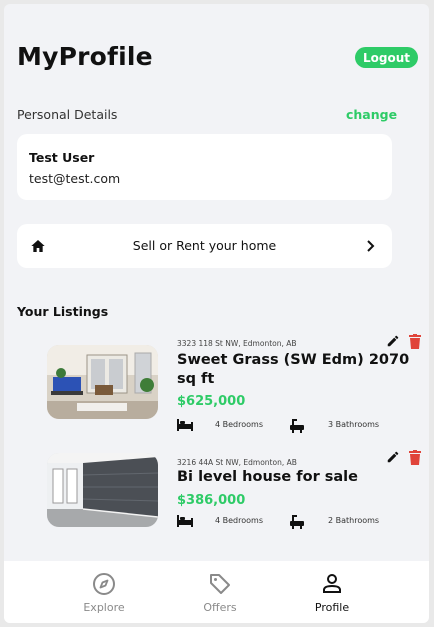 The image size is (434, 627). Describe the element at coordinates (293, 369) in the screenshot. I see `listing-title: Sweet Grass (SW Edm) 2070 sq ft` at that location.